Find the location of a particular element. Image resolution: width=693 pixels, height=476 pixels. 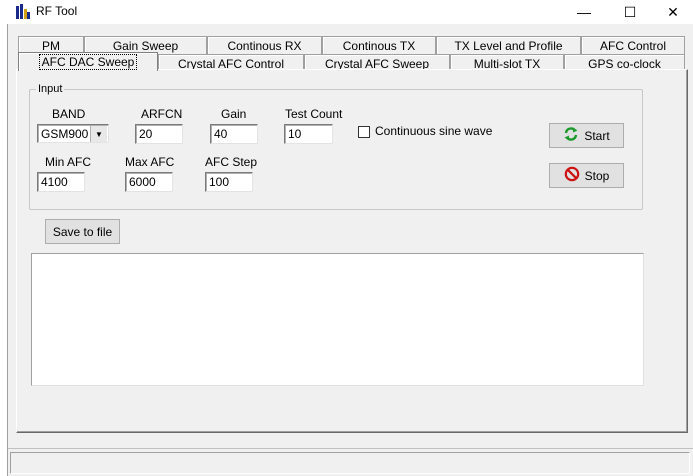

max-afc-label: Max AFC is located at coordinates (150, 162).